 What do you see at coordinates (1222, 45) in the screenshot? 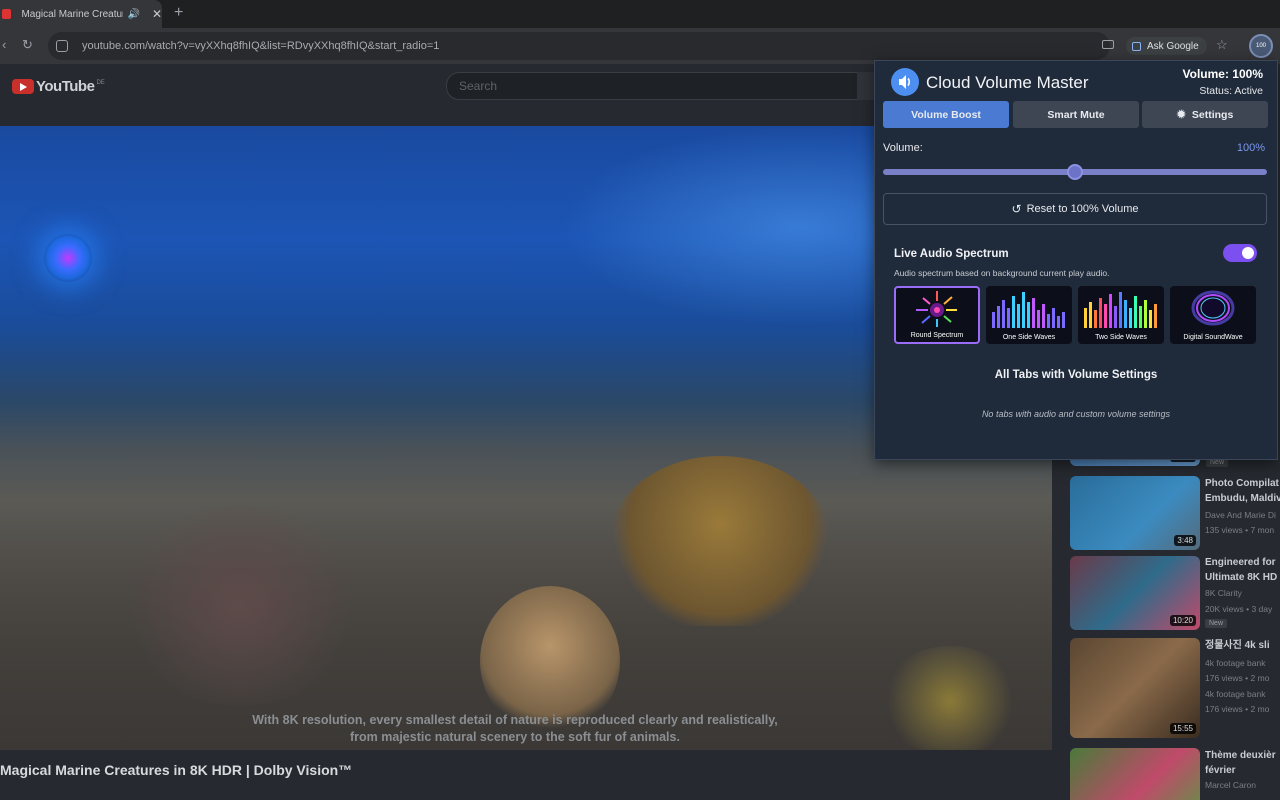
I see `bookmark-star-icon: ☆` at bounding box center [1222, 45].